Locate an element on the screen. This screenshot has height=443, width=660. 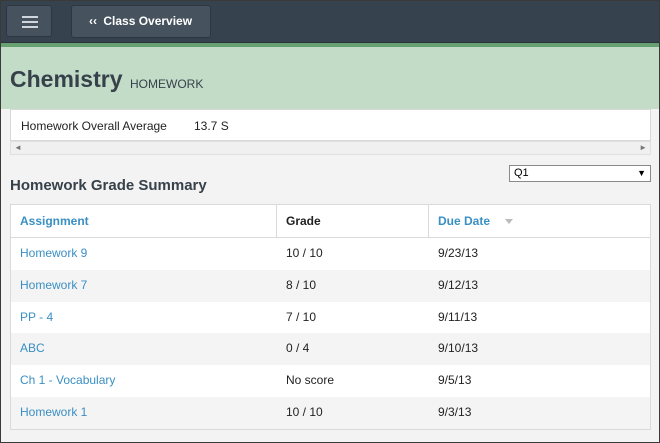
assignment-link: Homework 9 is located at coordinates (144, 254).